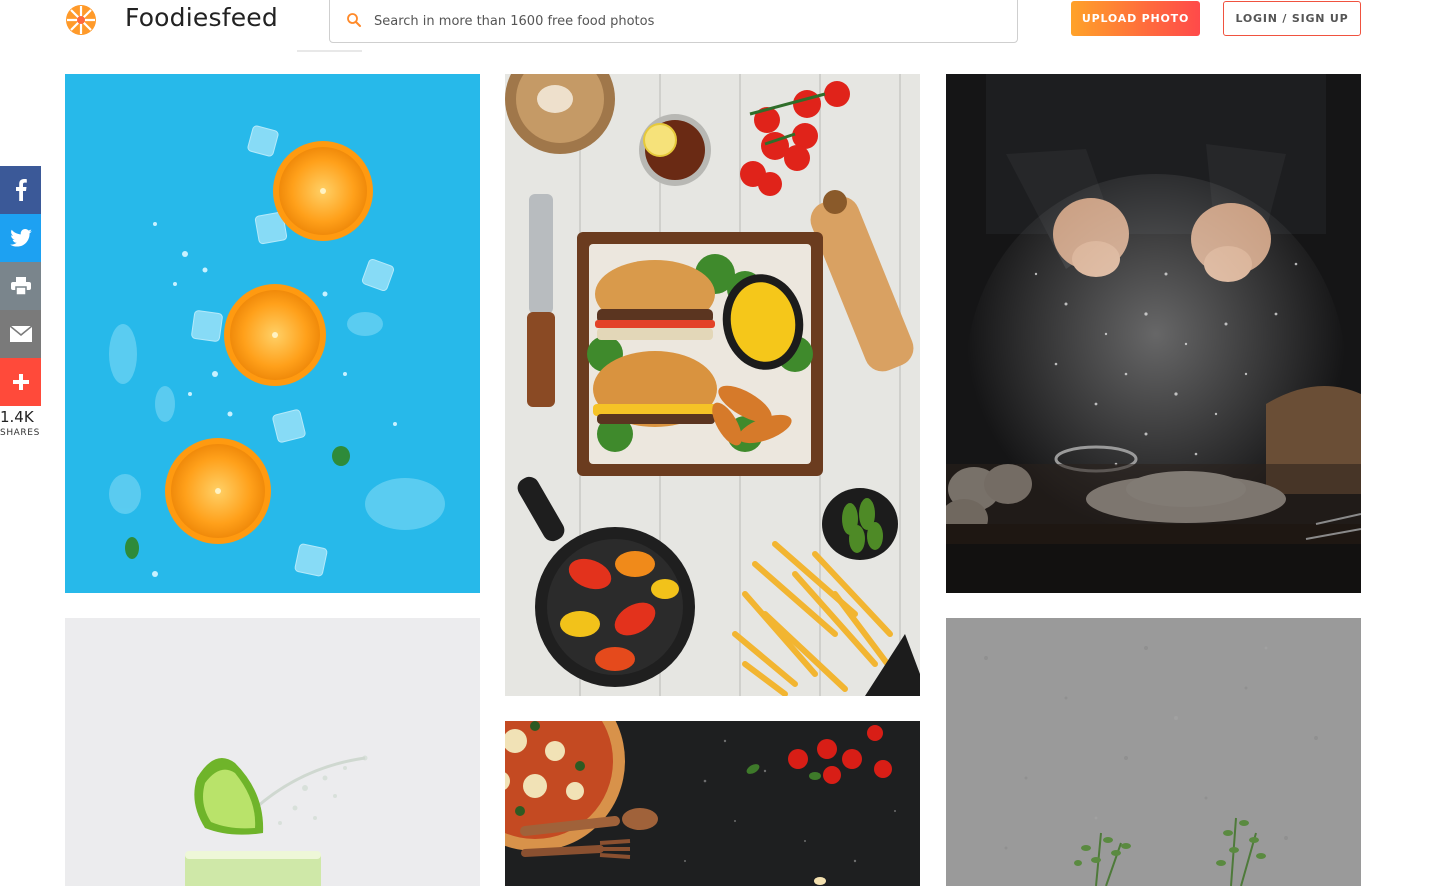  Describe the element at coordinates (201, 17) in the screenshot. I see `brand-name: Foodiesfeed` at that location.